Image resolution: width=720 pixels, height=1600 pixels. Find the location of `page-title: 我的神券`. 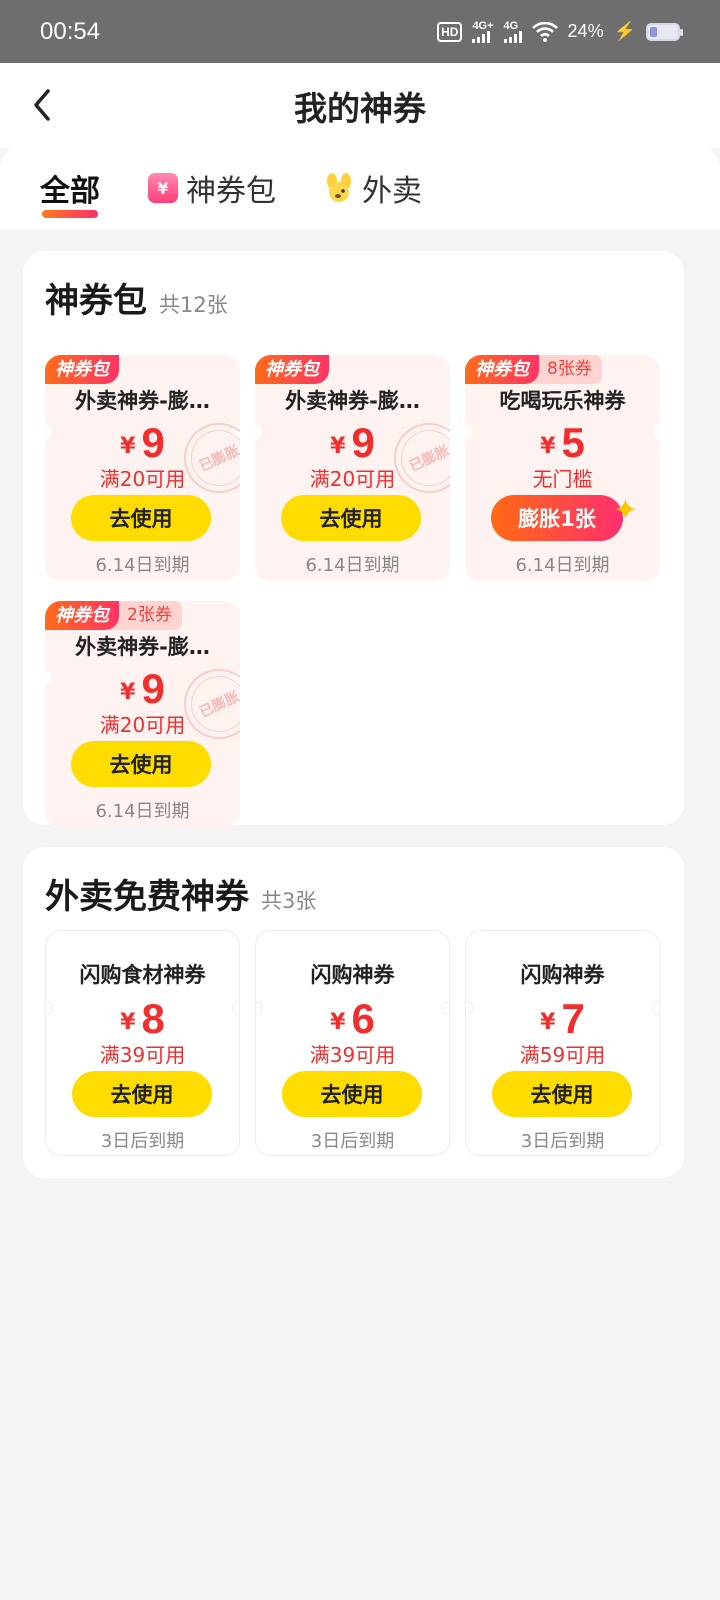

page-title: 我的神券 is located at coordinates (360, 108).